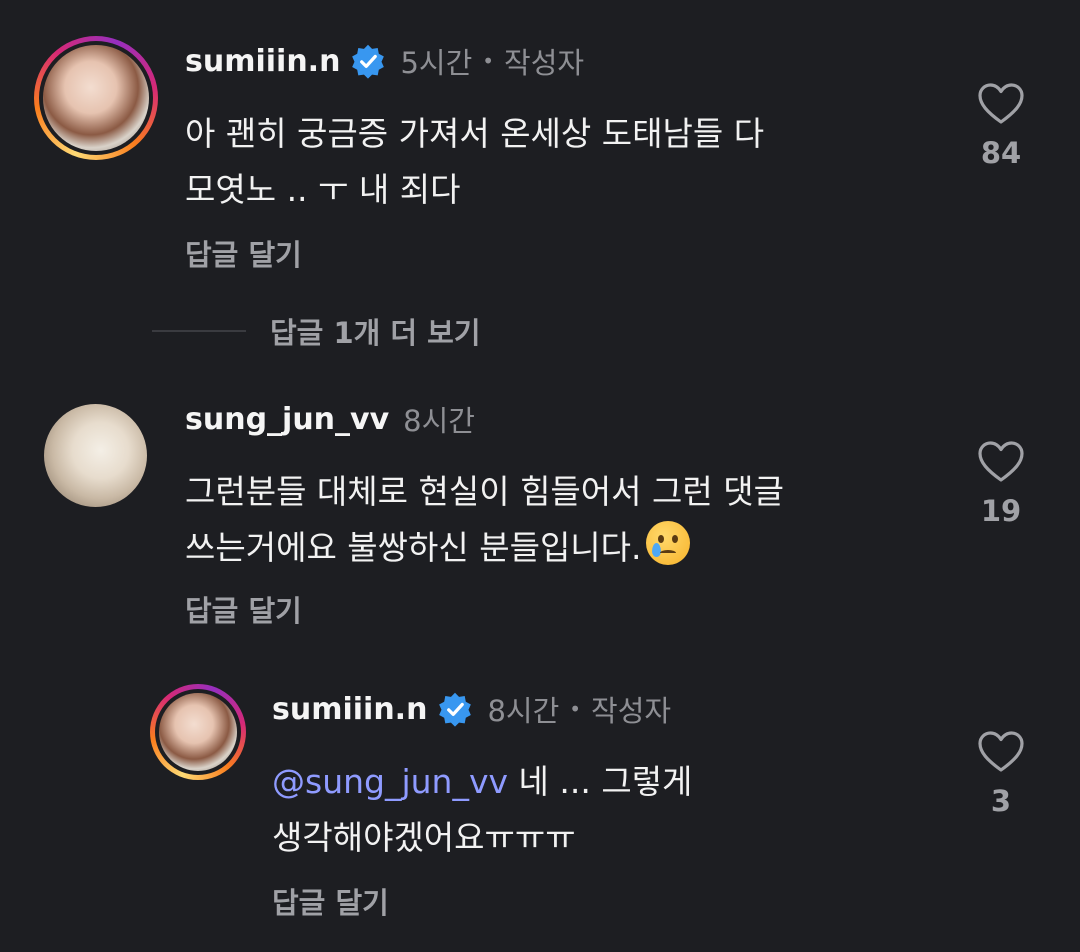 Image resolution: width=1080 pixels, height=952 pixels. I want to click on crying-face-icon, so click(667, 543).